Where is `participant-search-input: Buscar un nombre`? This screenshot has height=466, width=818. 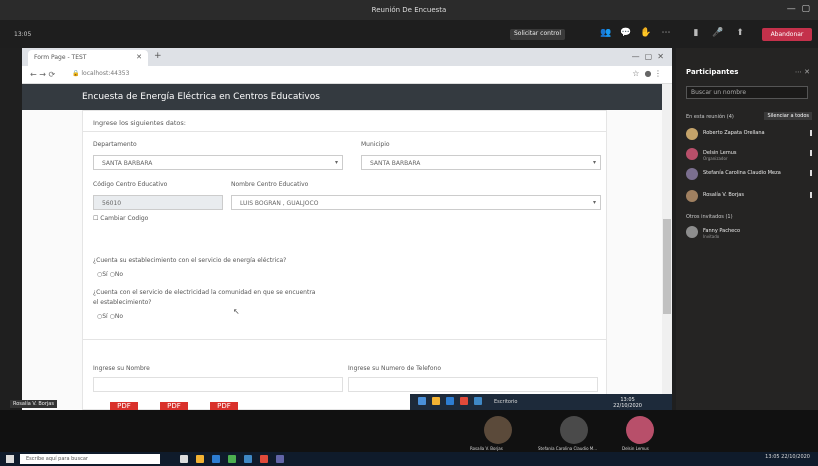 participant-search-input: Buscar un nombre is located at coordinates (747, 92).